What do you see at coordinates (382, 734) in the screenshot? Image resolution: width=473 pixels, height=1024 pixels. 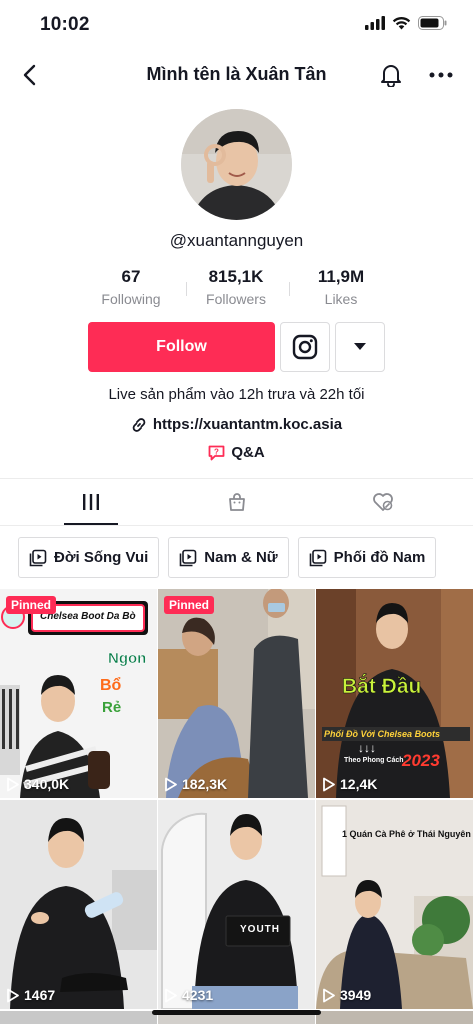 I see `overlay-caption: Phối Đồ Với Chelsea Boots` at bounding box center [382, 734].